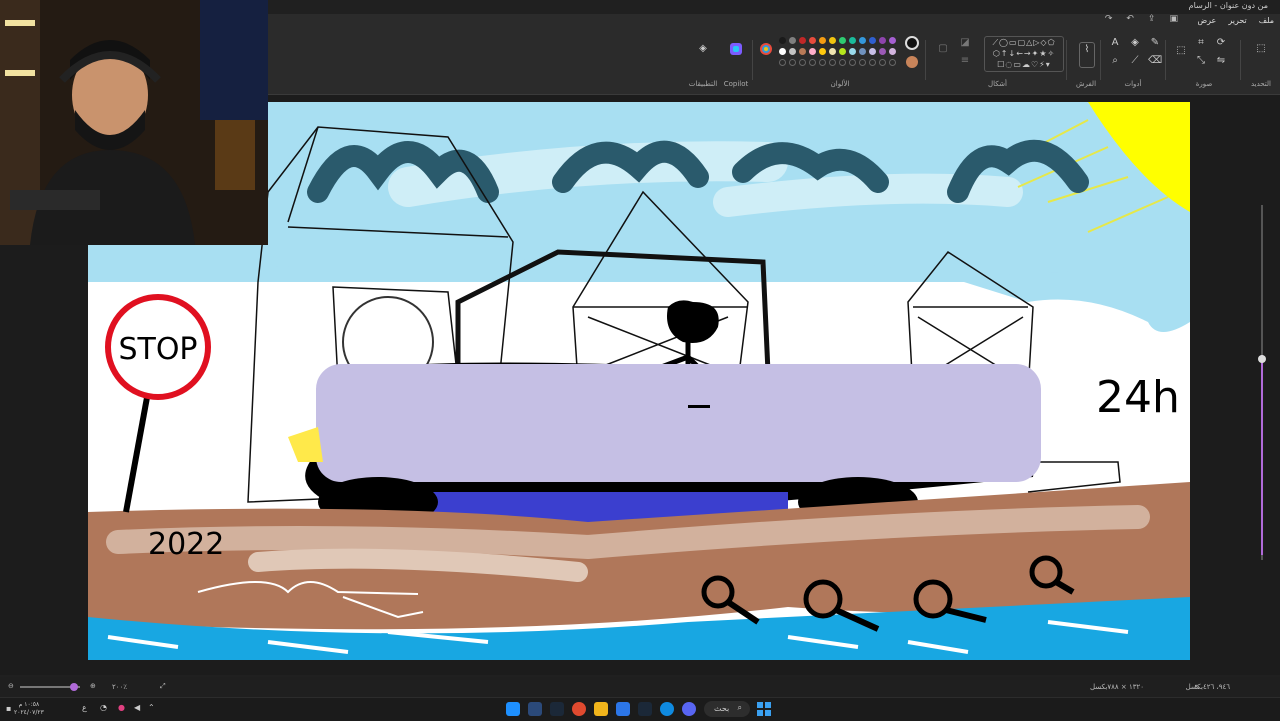  Describe the element at coordinates (1141, 19) in the screenshot. I see `quick-access: ▣ ⇪ ↶ ↷` at that location.